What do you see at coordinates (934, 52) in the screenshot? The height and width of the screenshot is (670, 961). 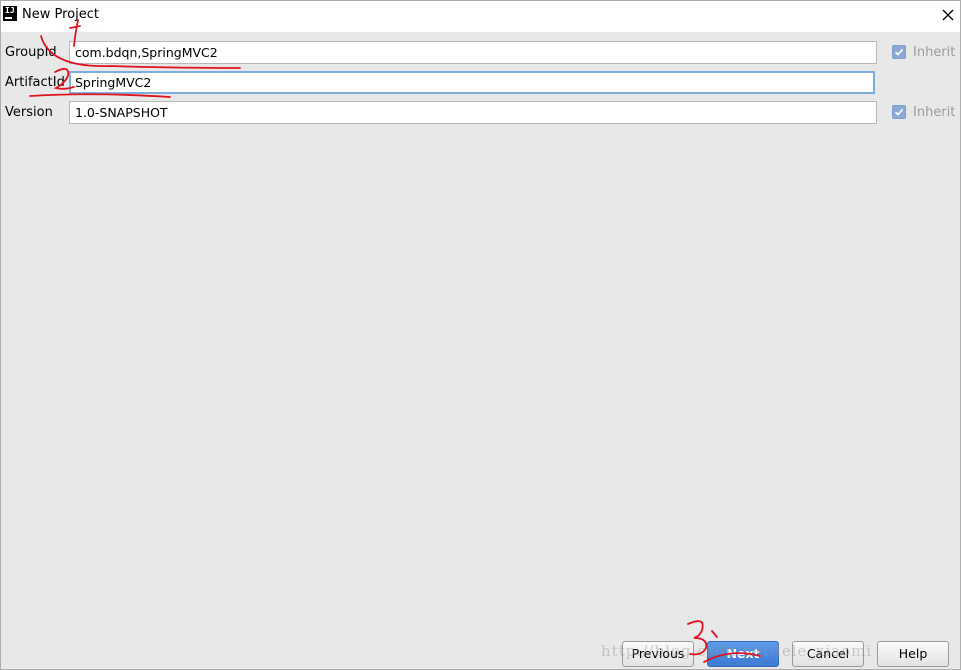 I see `group-id-inherit-label: Inherit` at bounding box center [934, 52].